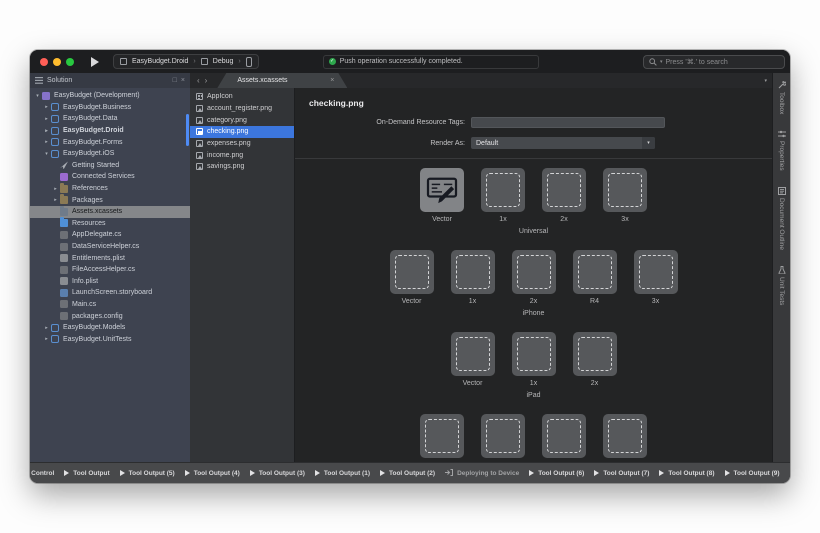 This screenshot has height=533, width=820. What do you see at coordinates (472, 354) in the screenshot?
I see `image-well-ipad-vector` at bounding box center [472, 354].